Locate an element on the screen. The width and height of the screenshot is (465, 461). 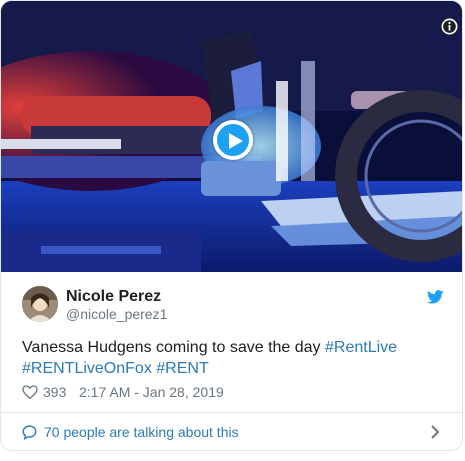
like-count: 393 is located at coordinates (54, 392).